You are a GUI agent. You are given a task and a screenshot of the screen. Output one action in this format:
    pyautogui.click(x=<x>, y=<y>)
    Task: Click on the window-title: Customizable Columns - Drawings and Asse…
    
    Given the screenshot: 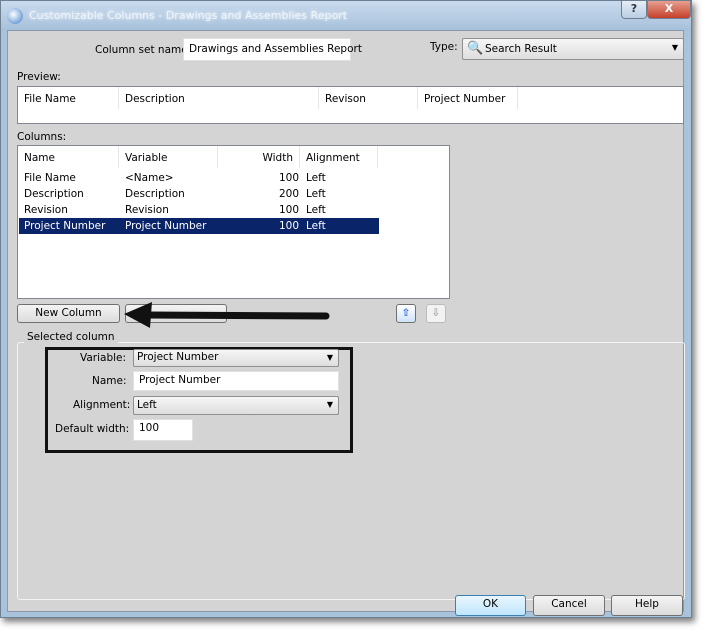 What is the action you would take?
    pyautogui.click(x=188, y=15)
    